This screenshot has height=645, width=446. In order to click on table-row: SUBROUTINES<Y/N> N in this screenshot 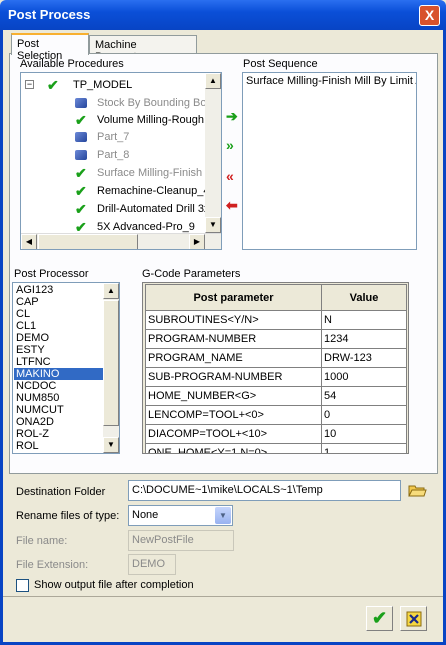, I will do `click(276, 320)`.